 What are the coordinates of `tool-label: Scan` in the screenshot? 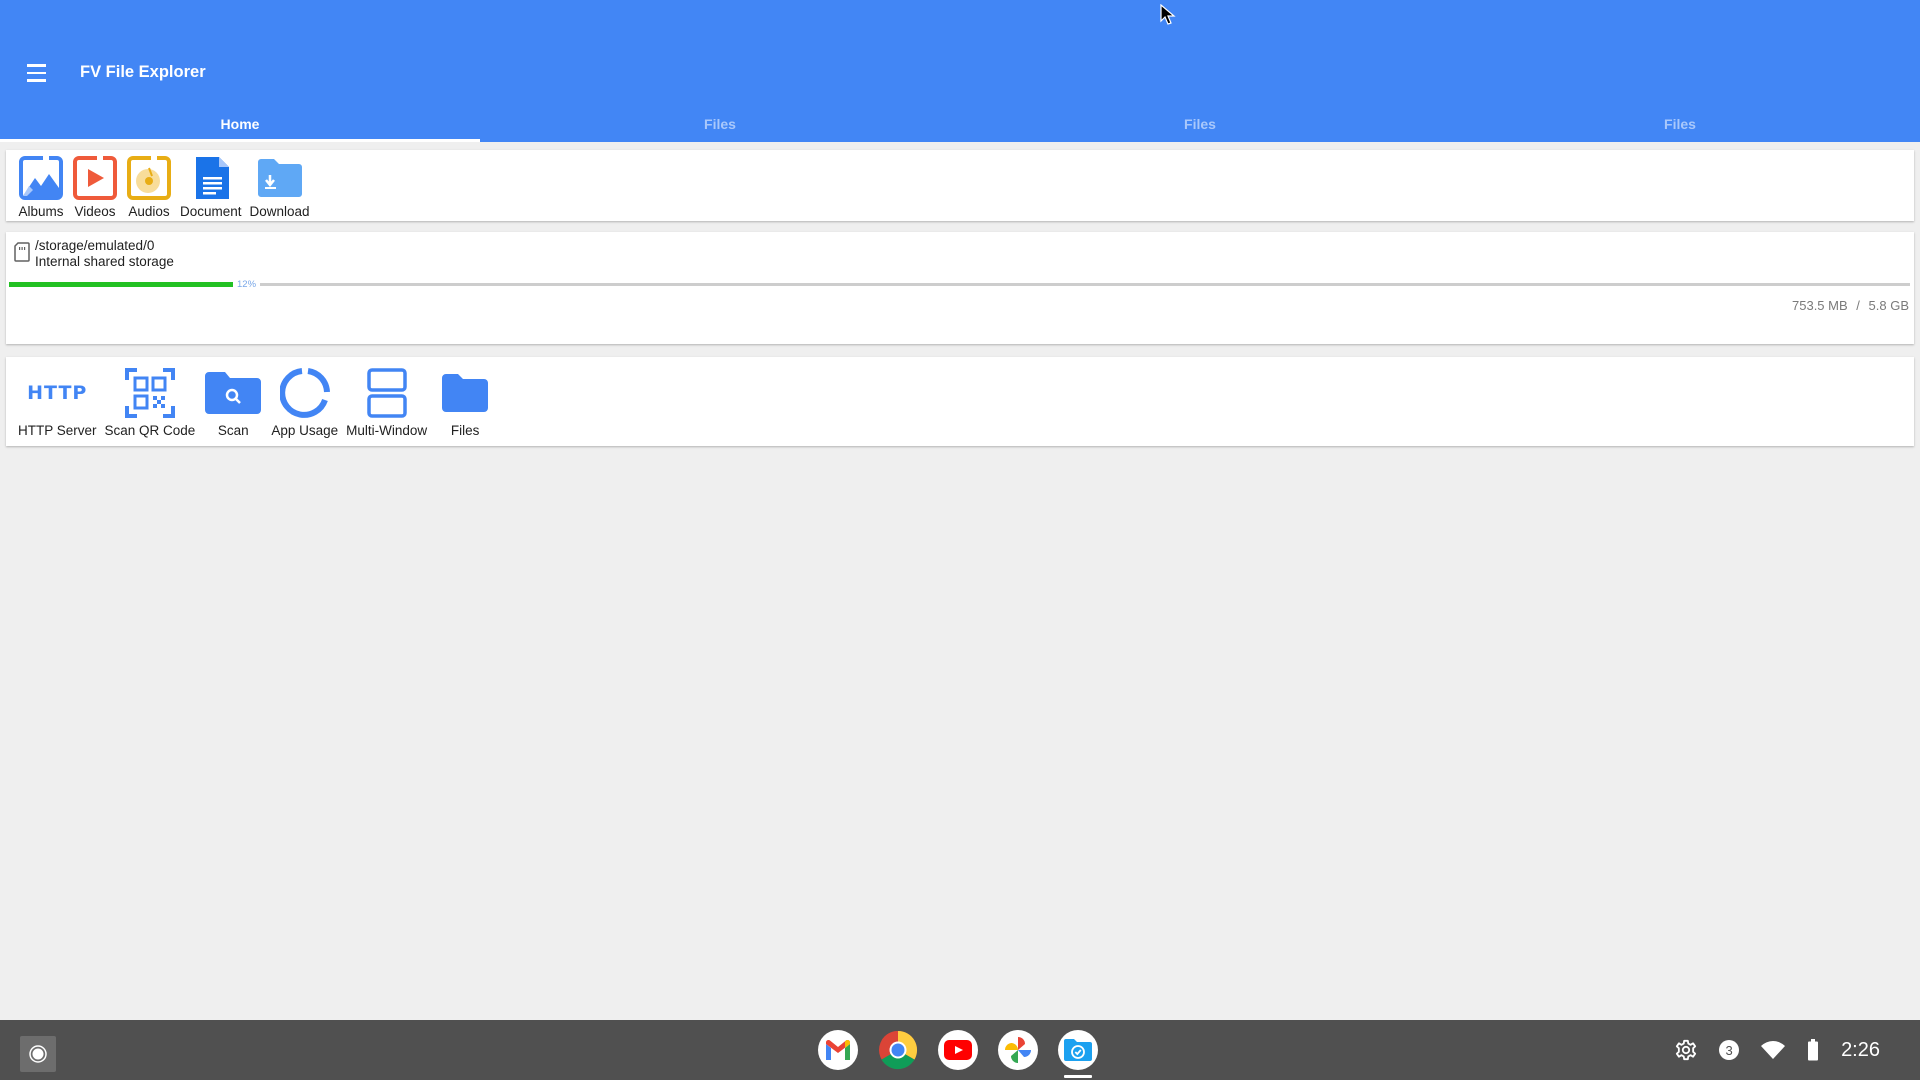 It's located at (233, 430).